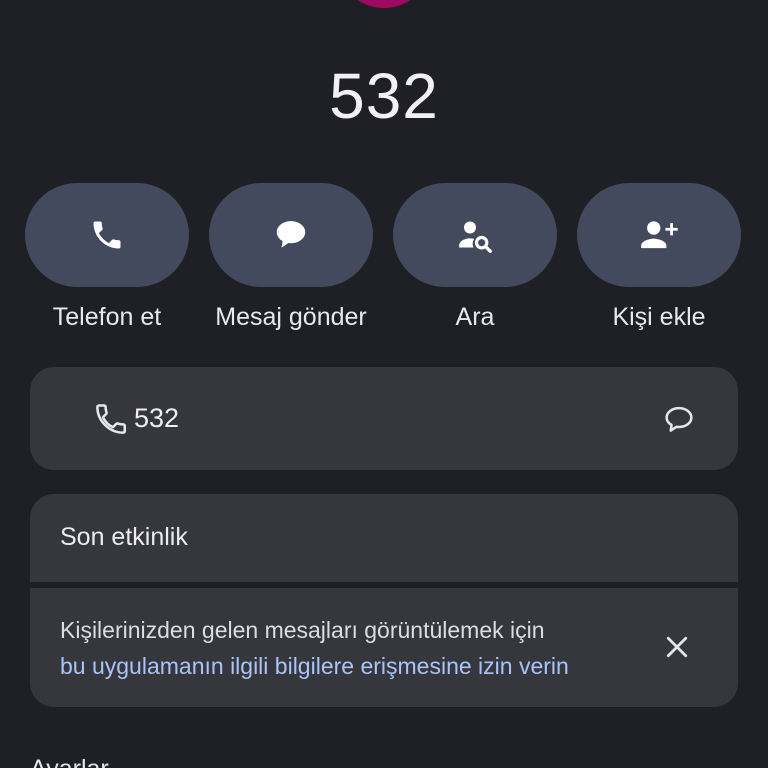 Image resolution: width=768 pixels, height=768 pixels. What do you see at coordinates (384, 96) in the screenshot?
I see `contact-title: 532` at bounding box center [384, 96].